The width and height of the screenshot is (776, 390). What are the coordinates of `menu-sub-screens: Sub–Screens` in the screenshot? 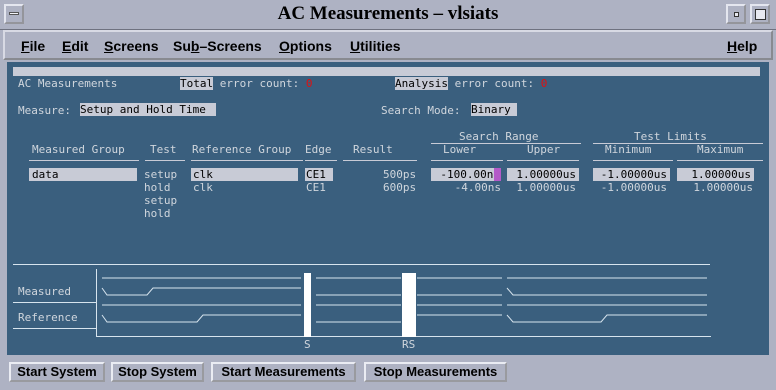 It's located at (217, 46).